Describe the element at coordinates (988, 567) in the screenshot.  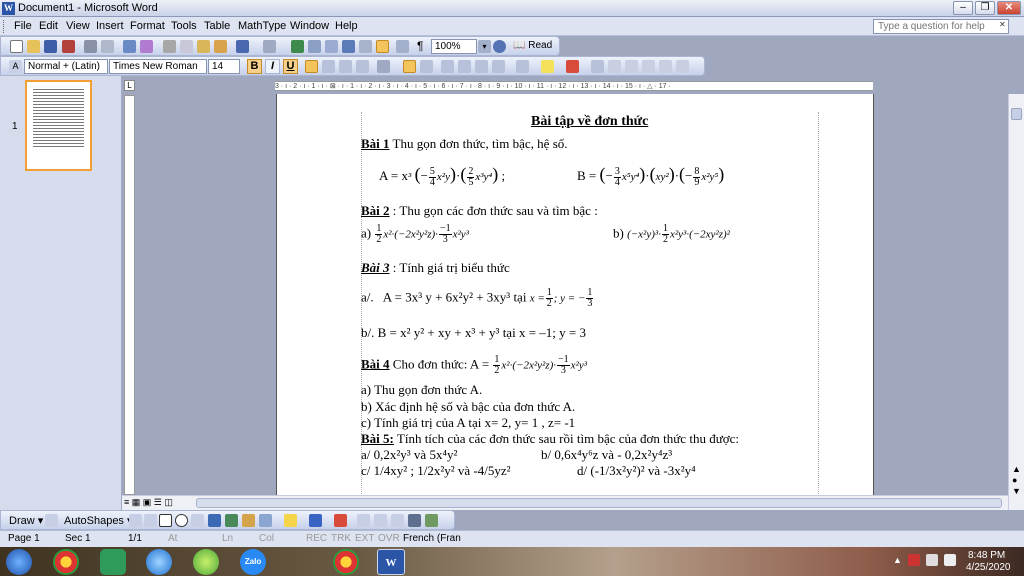
I see `clock-date: 4/25/2020` at that location.